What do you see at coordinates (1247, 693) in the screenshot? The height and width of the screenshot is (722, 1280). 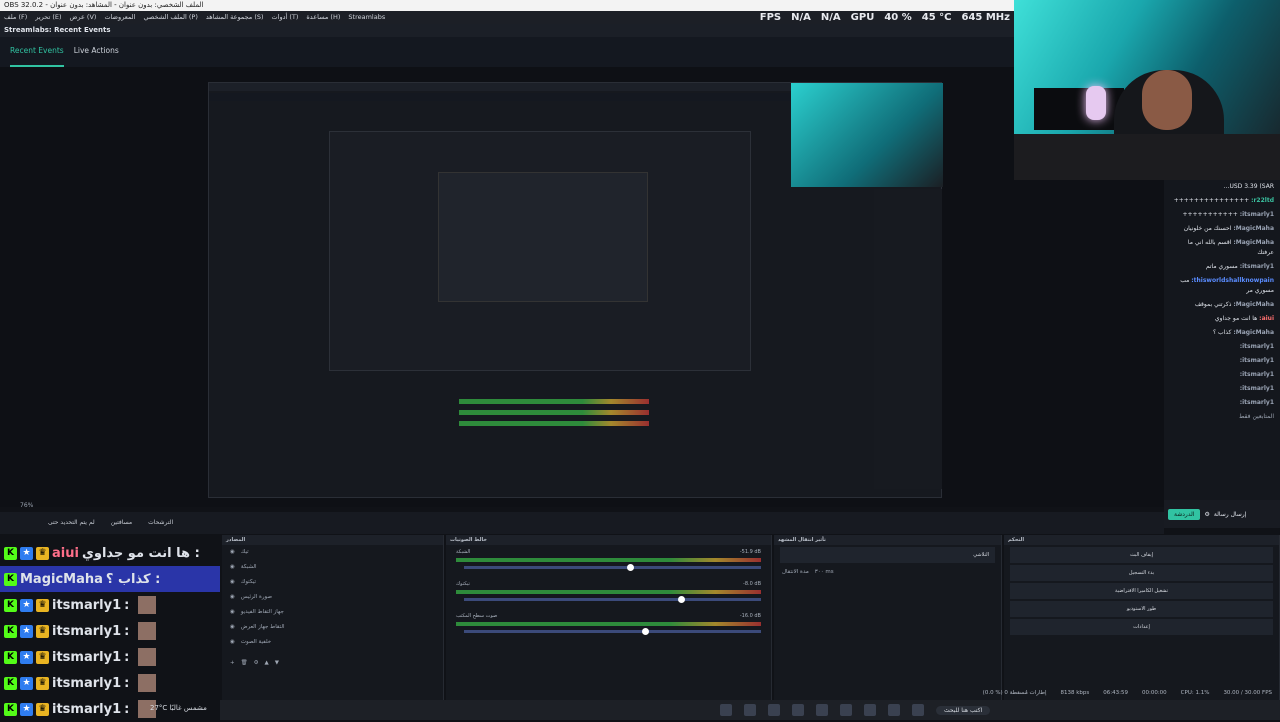 I see `fps-status: 30.00 / 30.00 FPS` at bounding box center [1247, 693].